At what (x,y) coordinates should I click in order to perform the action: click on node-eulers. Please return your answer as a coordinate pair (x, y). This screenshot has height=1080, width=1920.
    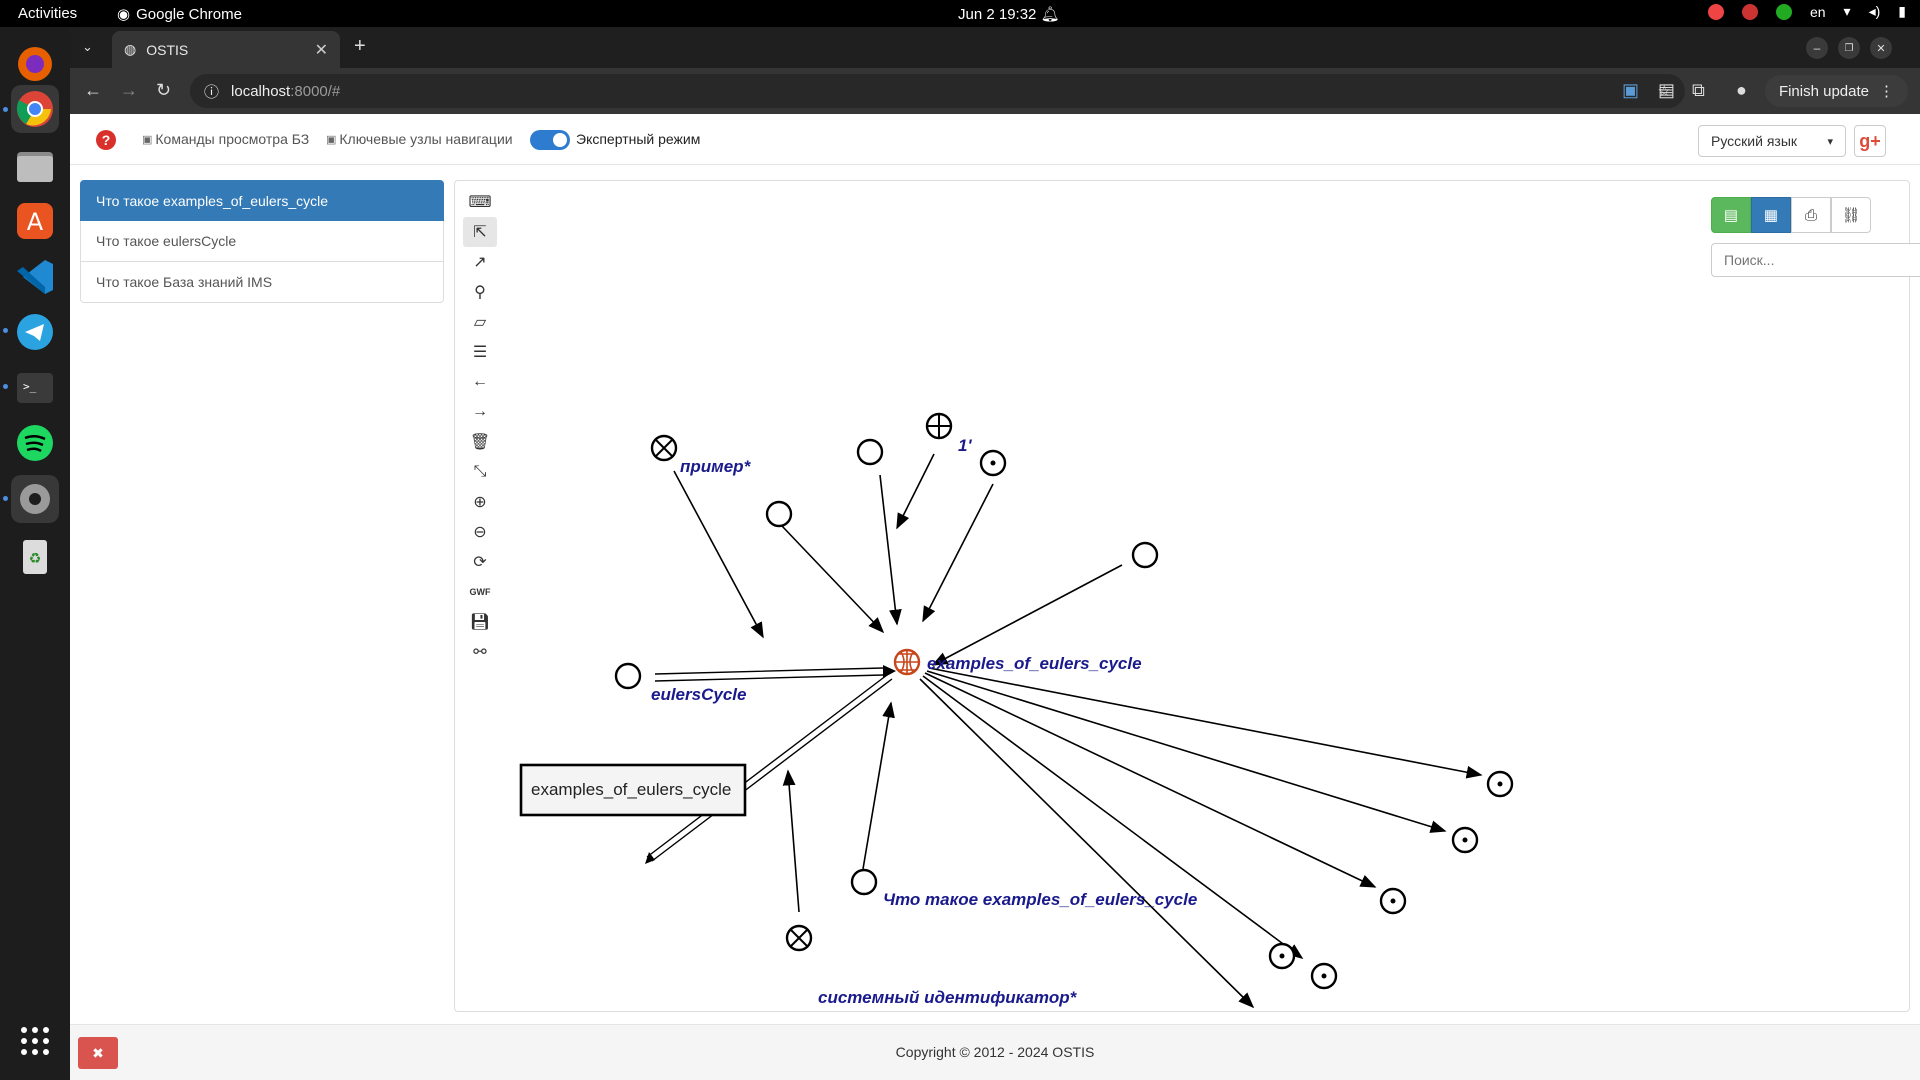
    Looking at the image, I should click on (628, 676).